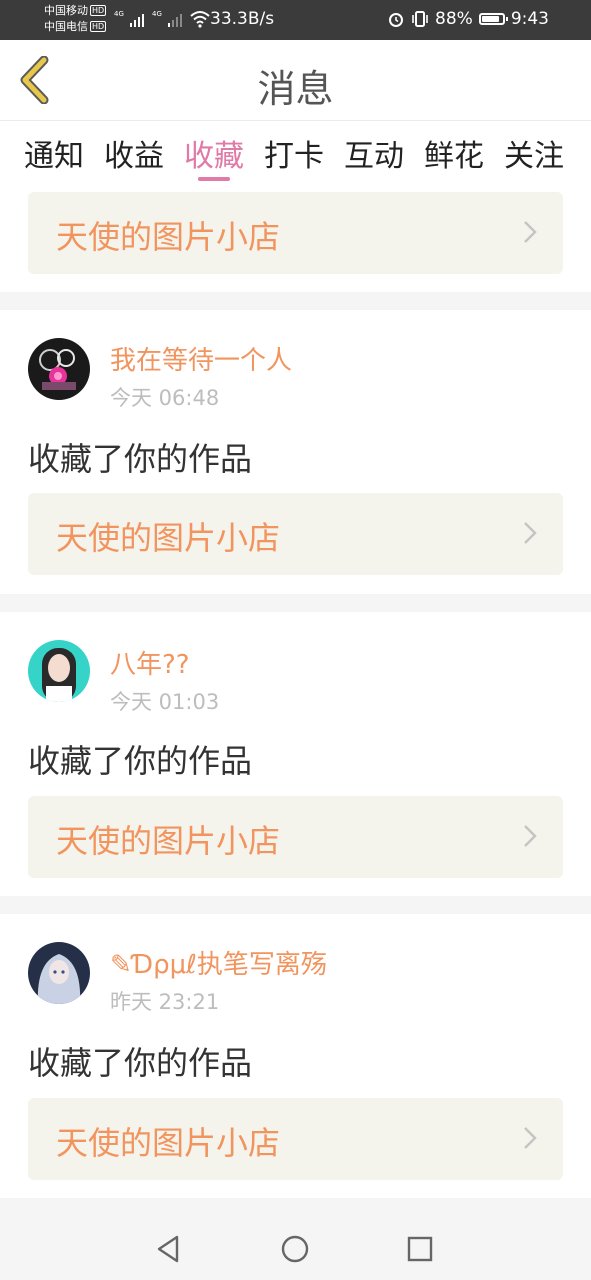 The height and width of the screenshot is (1280, 591). I want to click on active-tab-indicator, so click(214, 179).